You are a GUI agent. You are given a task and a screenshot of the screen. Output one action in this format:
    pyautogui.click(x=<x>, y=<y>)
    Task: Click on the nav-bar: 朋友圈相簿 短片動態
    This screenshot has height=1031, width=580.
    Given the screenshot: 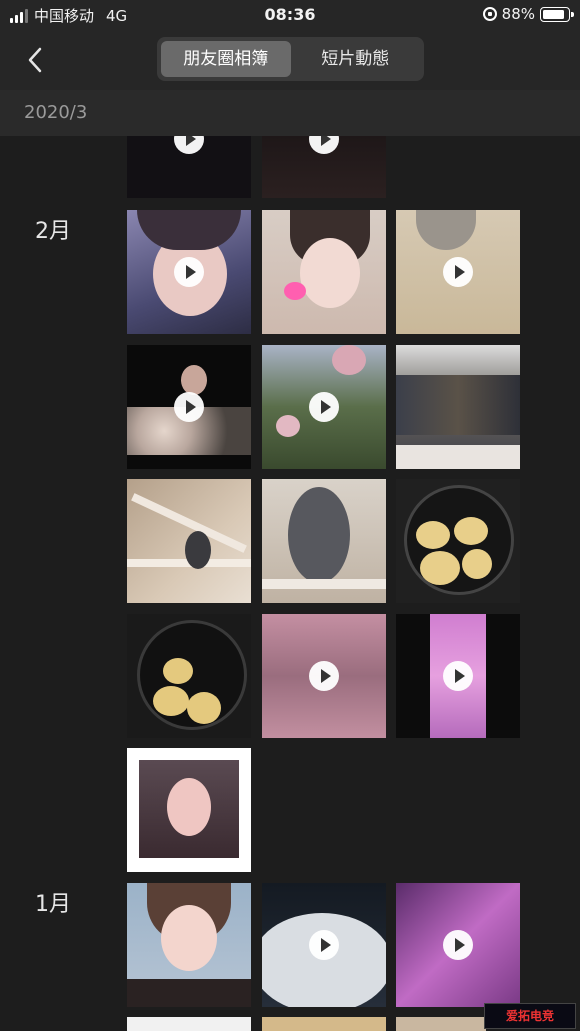 What is the action you would take?
    pyautogui.click(x=290, y=60)
    